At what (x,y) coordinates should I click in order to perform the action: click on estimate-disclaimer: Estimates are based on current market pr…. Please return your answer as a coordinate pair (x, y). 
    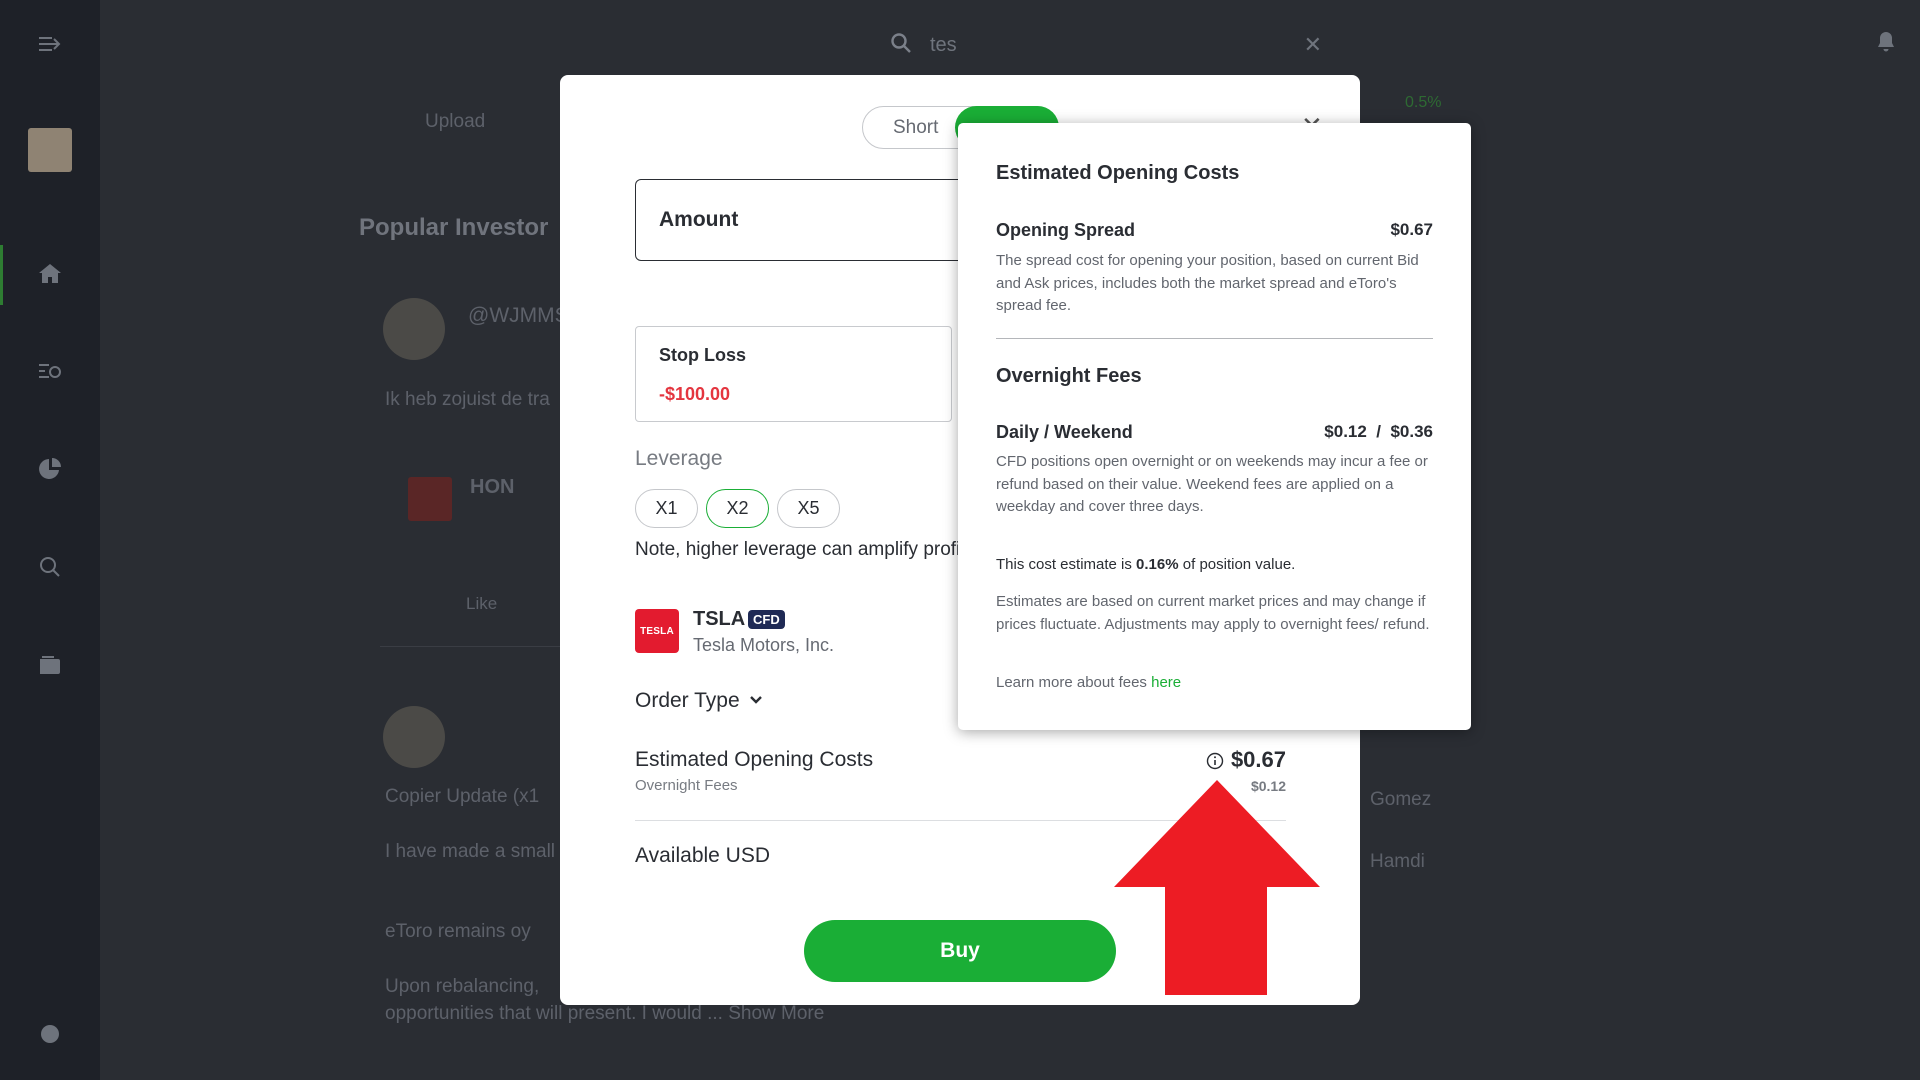
    Looking at the image, I should click on (1213, 613).